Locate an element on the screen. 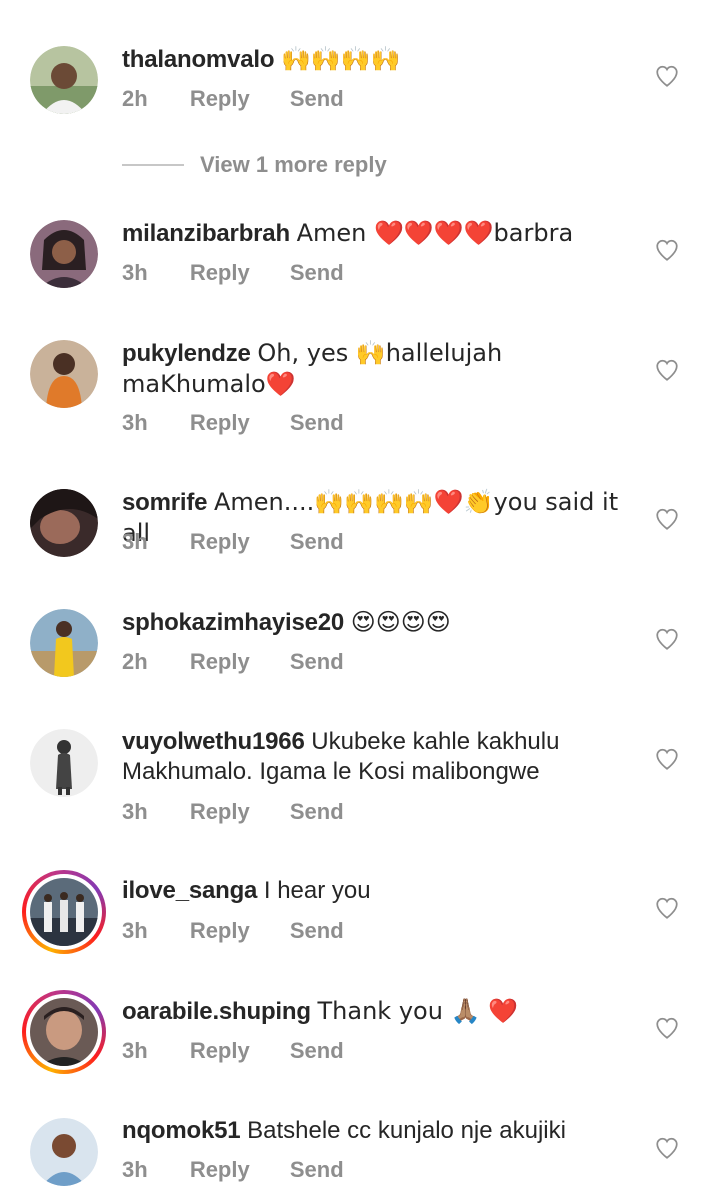 This screenshot has height=1192, width=720. comment-text: I hear you is located at coordinates (317, 890).